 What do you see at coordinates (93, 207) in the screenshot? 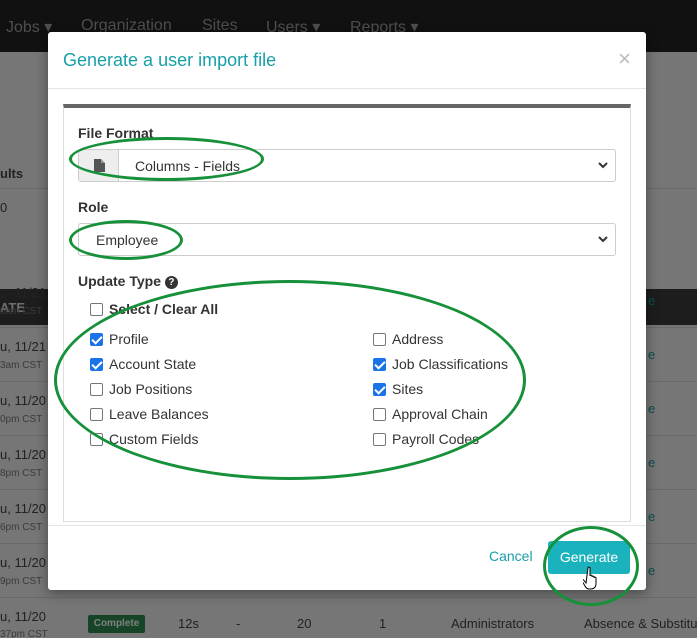
I see `role-label: Role` at bounding box center [93, 207].